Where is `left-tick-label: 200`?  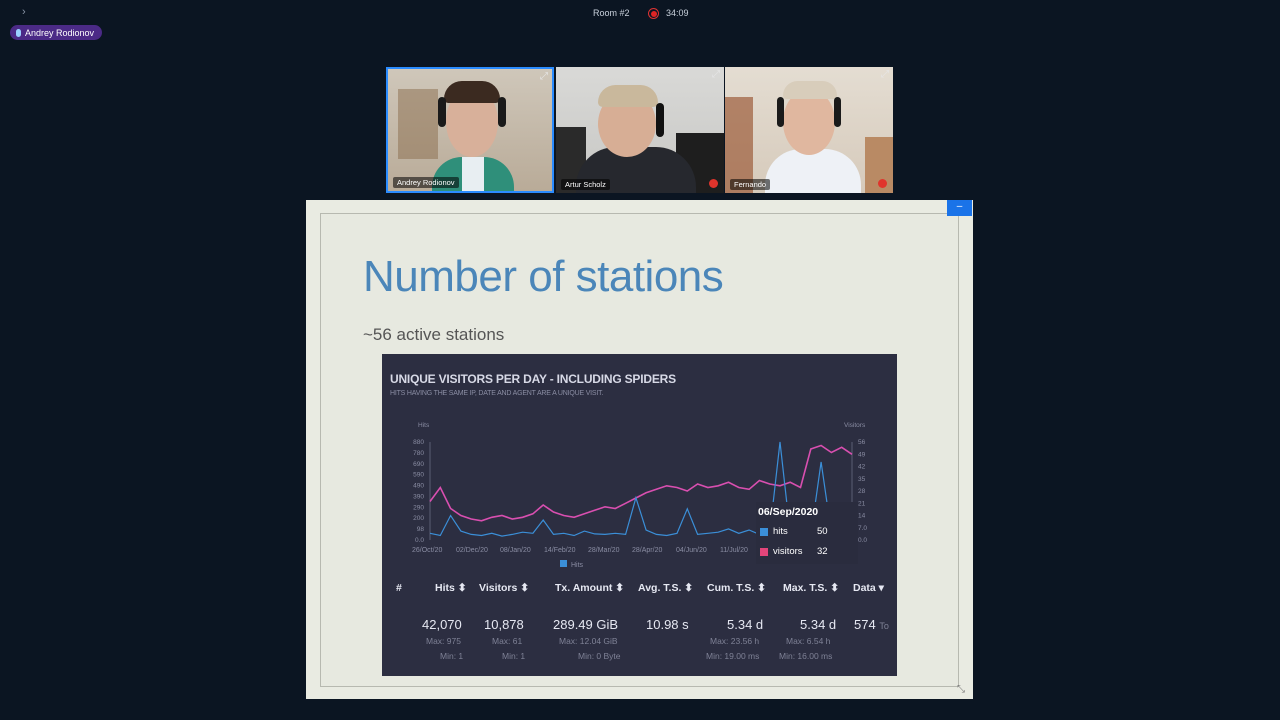
left-tick-label: 200 is located at coordinates (418, 518).